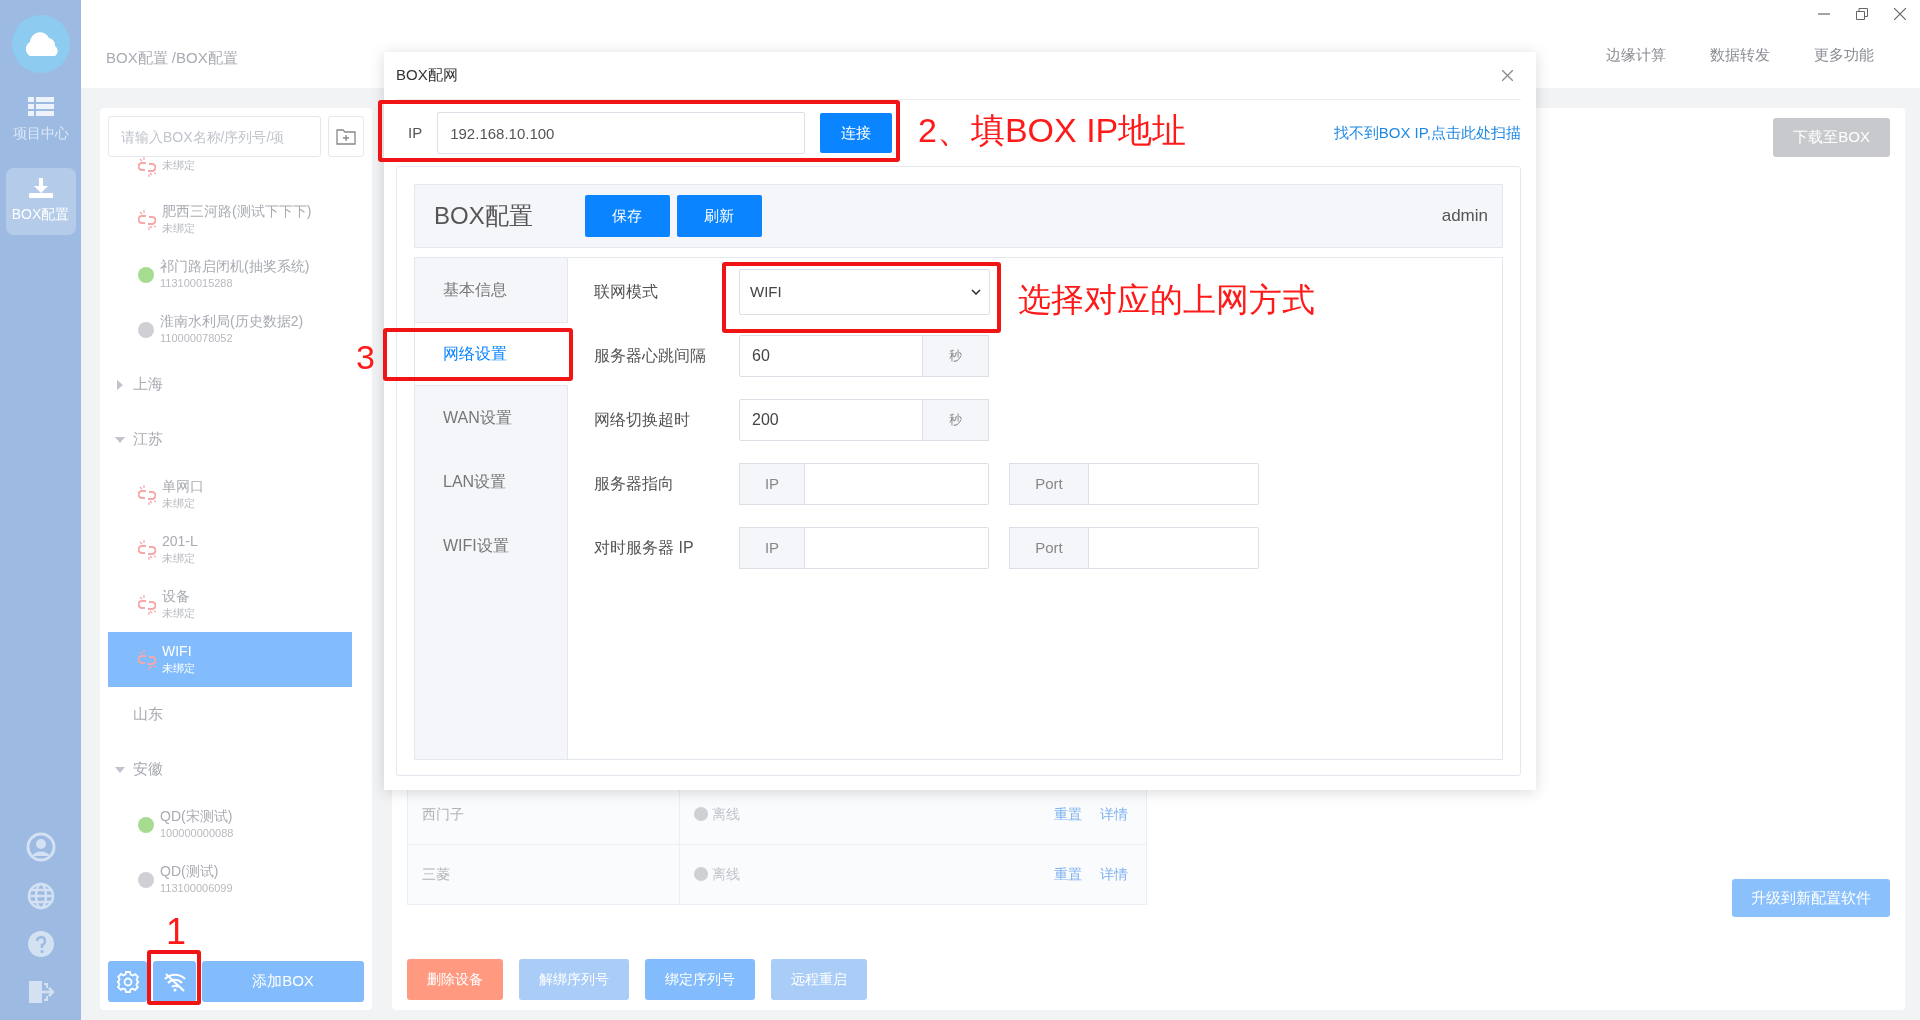  What do you see at coordinates (177, 650) in the screenshot?
I see `device-name: WIFI` at bounding box center [177, 650].